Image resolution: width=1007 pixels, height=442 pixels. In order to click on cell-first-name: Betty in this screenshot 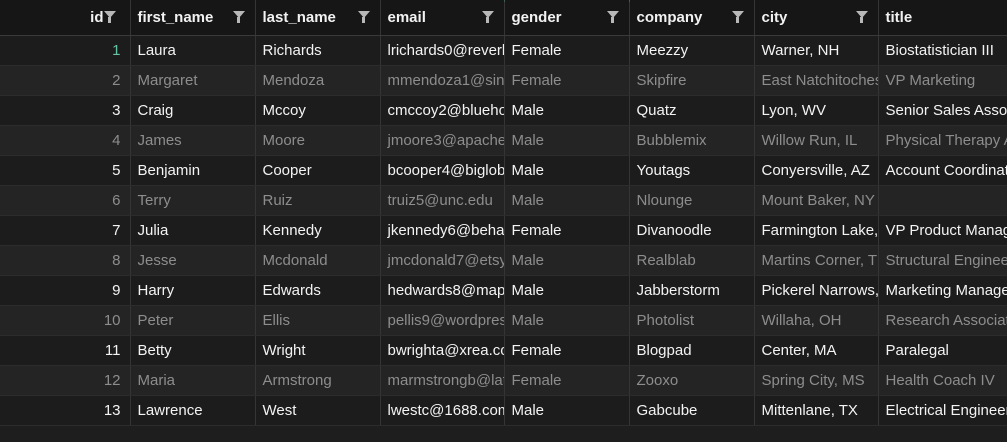, I will do `click(193, 350)`.